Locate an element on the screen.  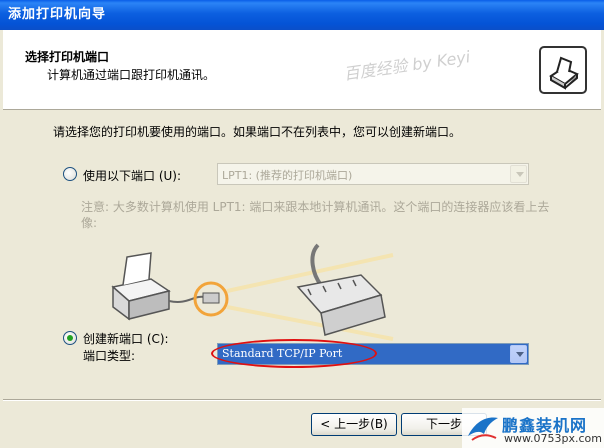
title-bar: 添加打印机向导 is located at coordinates (302, 15).